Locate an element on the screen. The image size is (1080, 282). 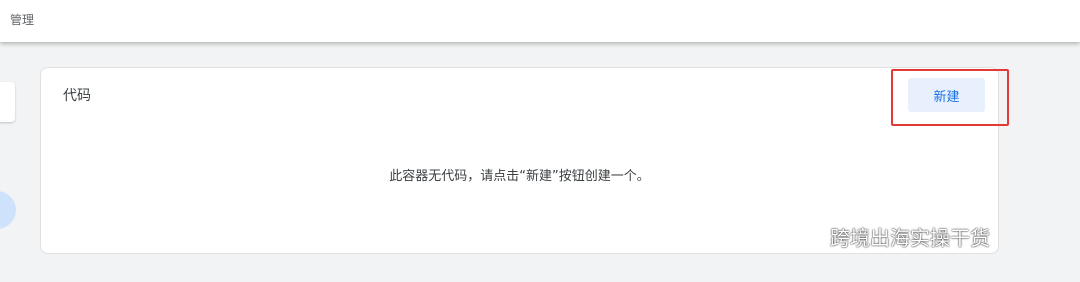
left-avatar-circle is located at coordinates (8, 210).